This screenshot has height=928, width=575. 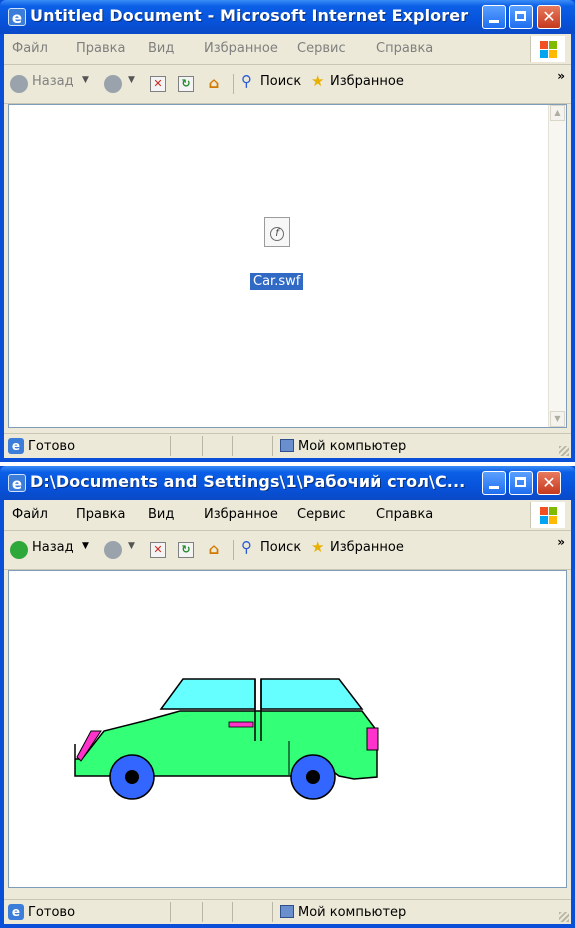 What do you see at coordinates (312, 694) in the screenshot?
I see `car-window-rear` at bounding box center [312, 694].